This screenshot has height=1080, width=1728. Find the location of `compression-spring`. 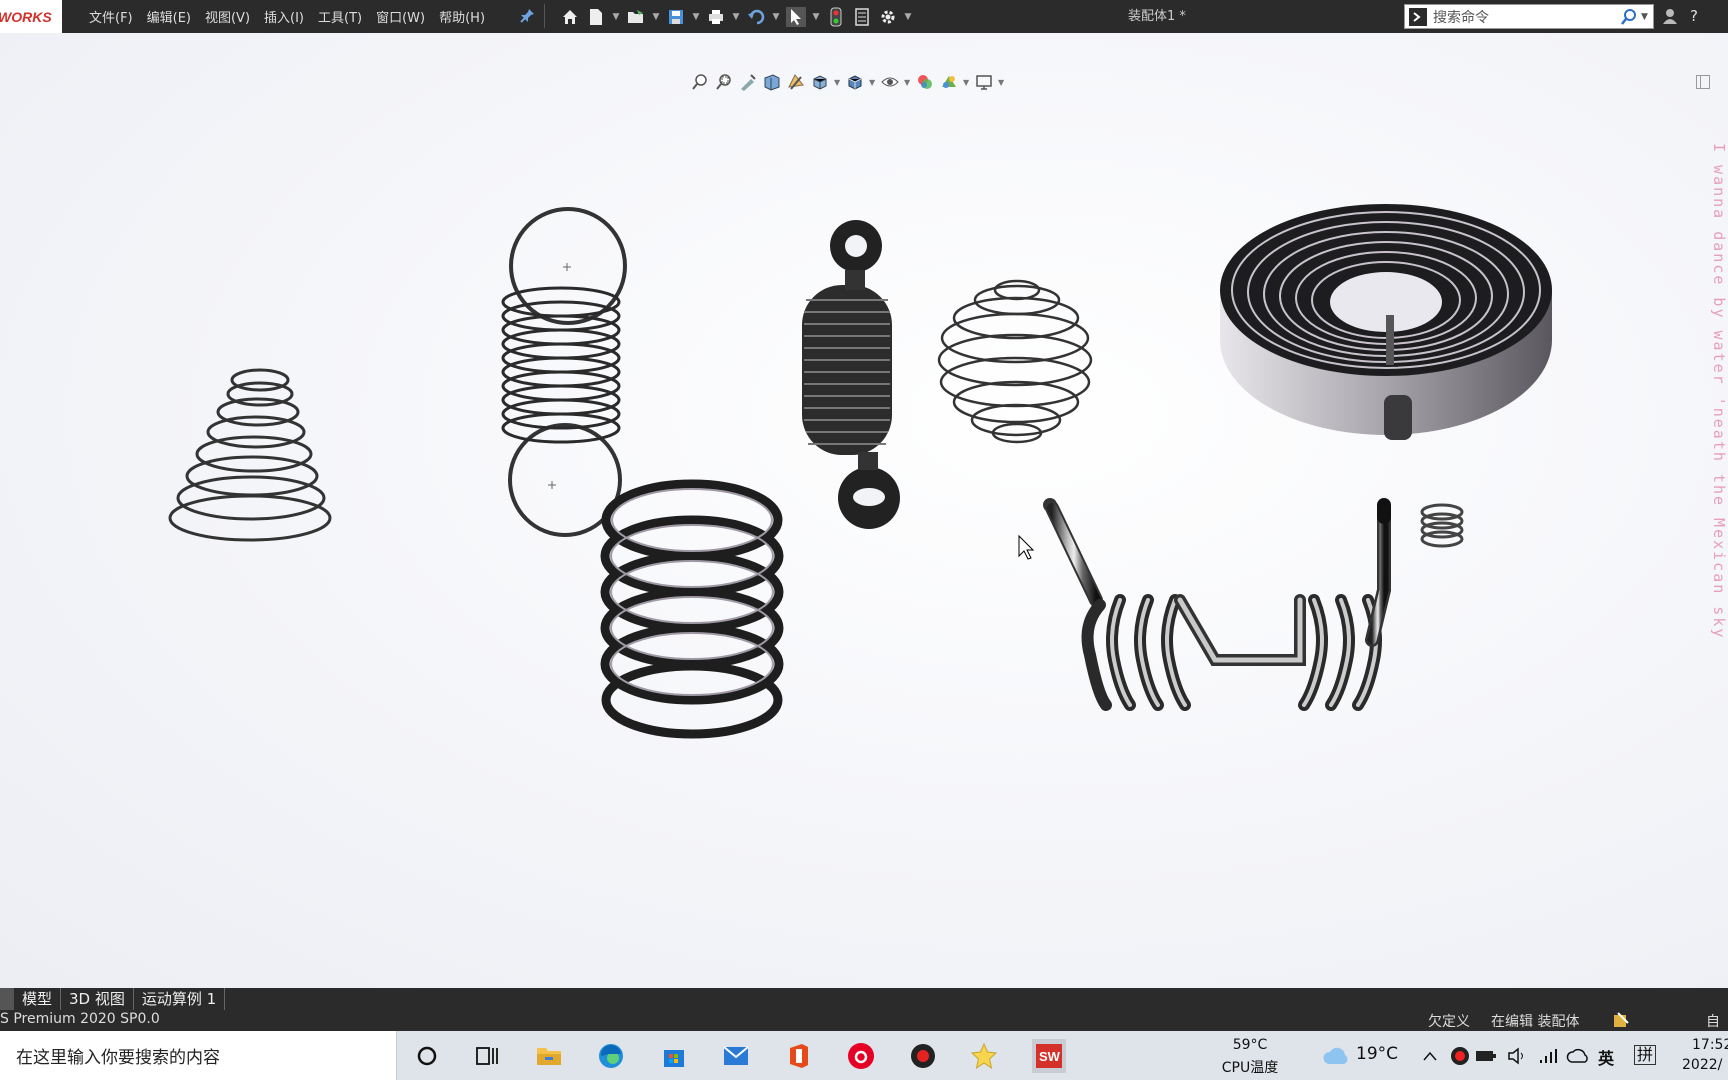

compression-spring is located at coordinates (692, 609).